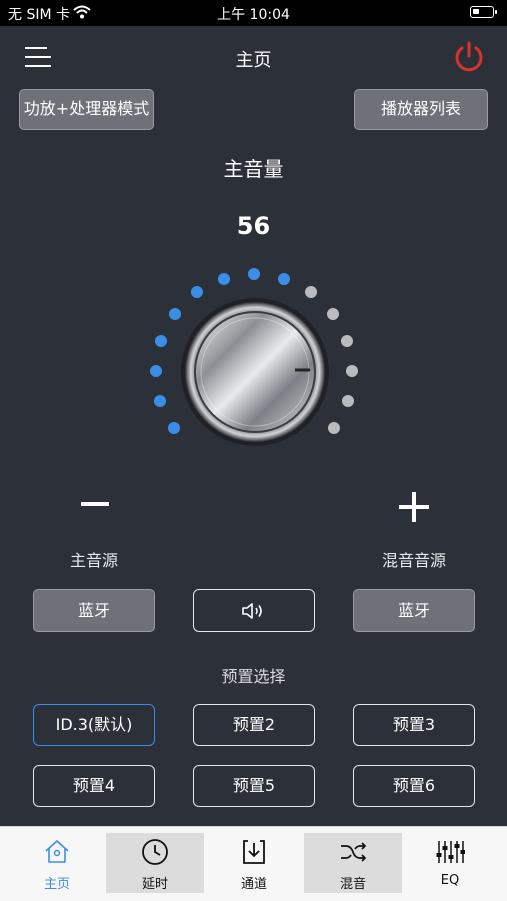  I want to click on power-icon, so click(469, 57).